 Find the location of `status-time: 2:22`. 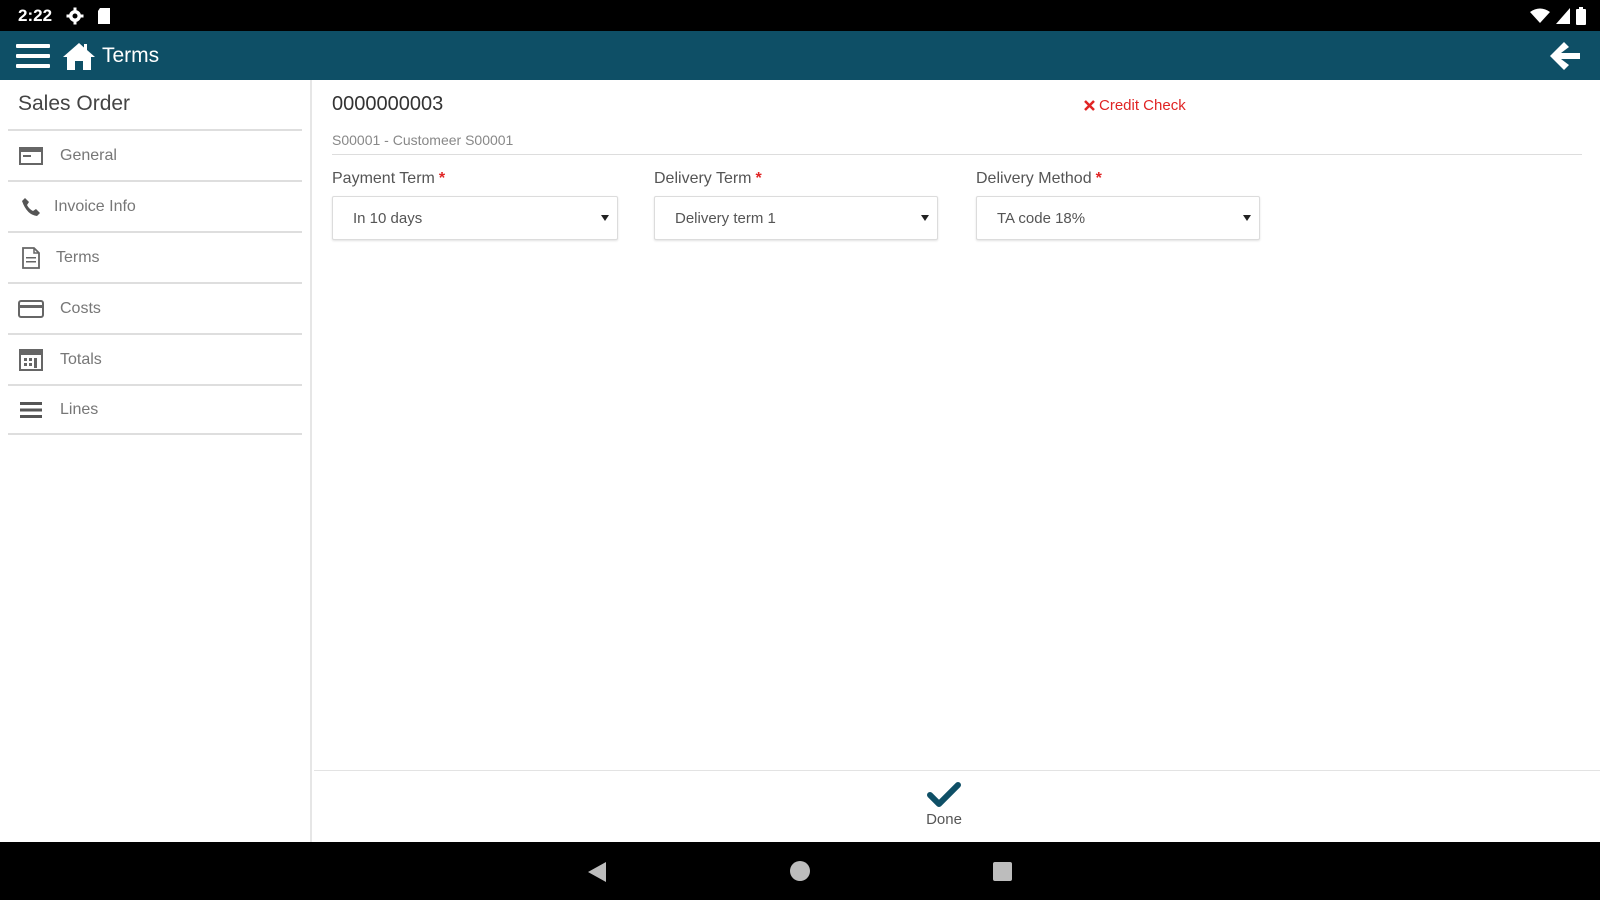

status-time: 2:22 is located at coordinates (35, 15).